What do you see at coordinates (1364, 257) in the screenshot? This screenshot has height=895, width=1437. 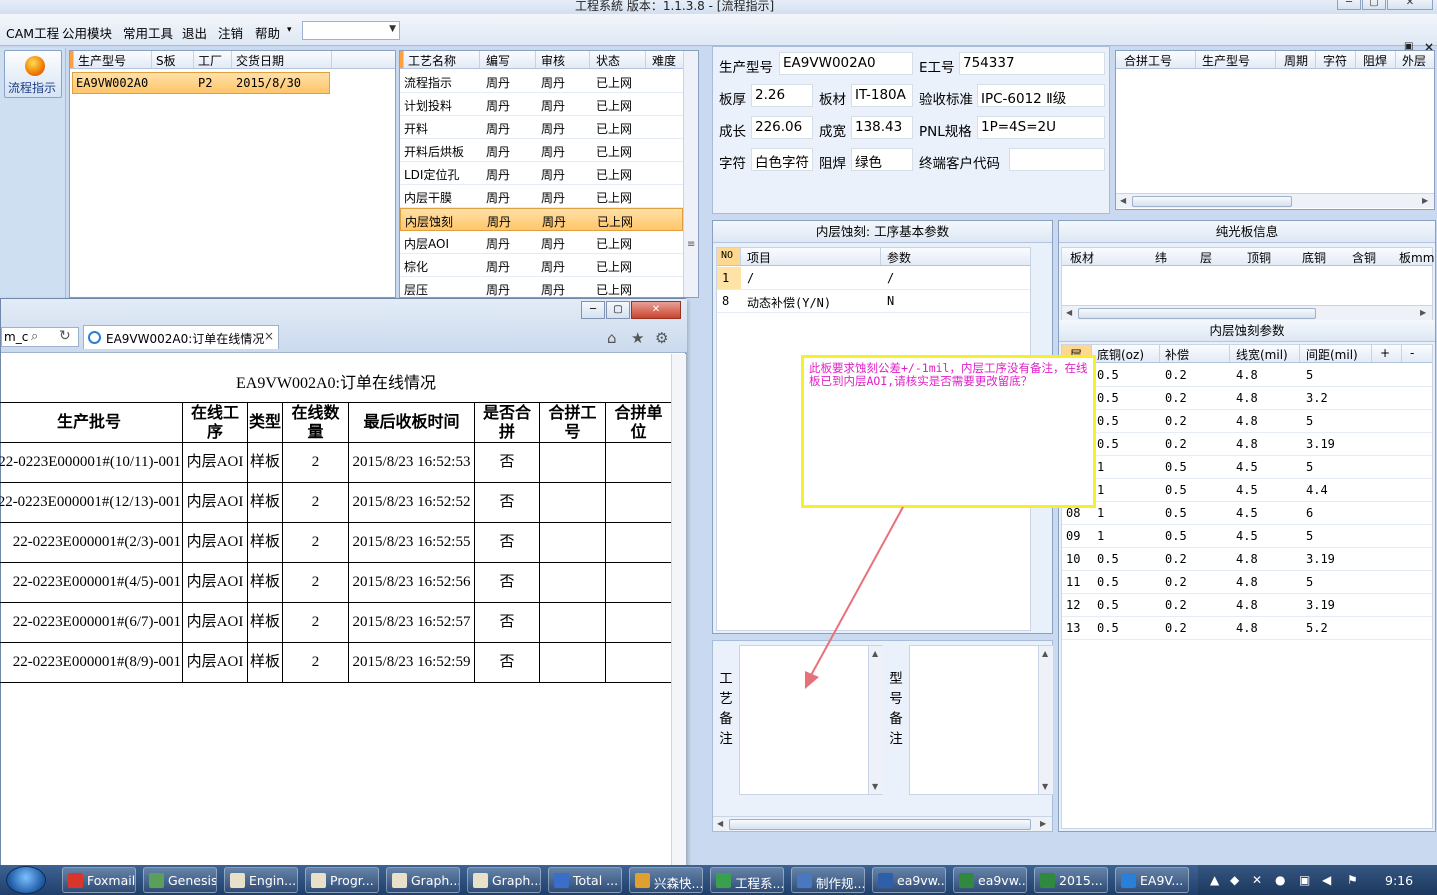 I see `col-bb-cu: 含铜` at bounding box center [1364, 257].